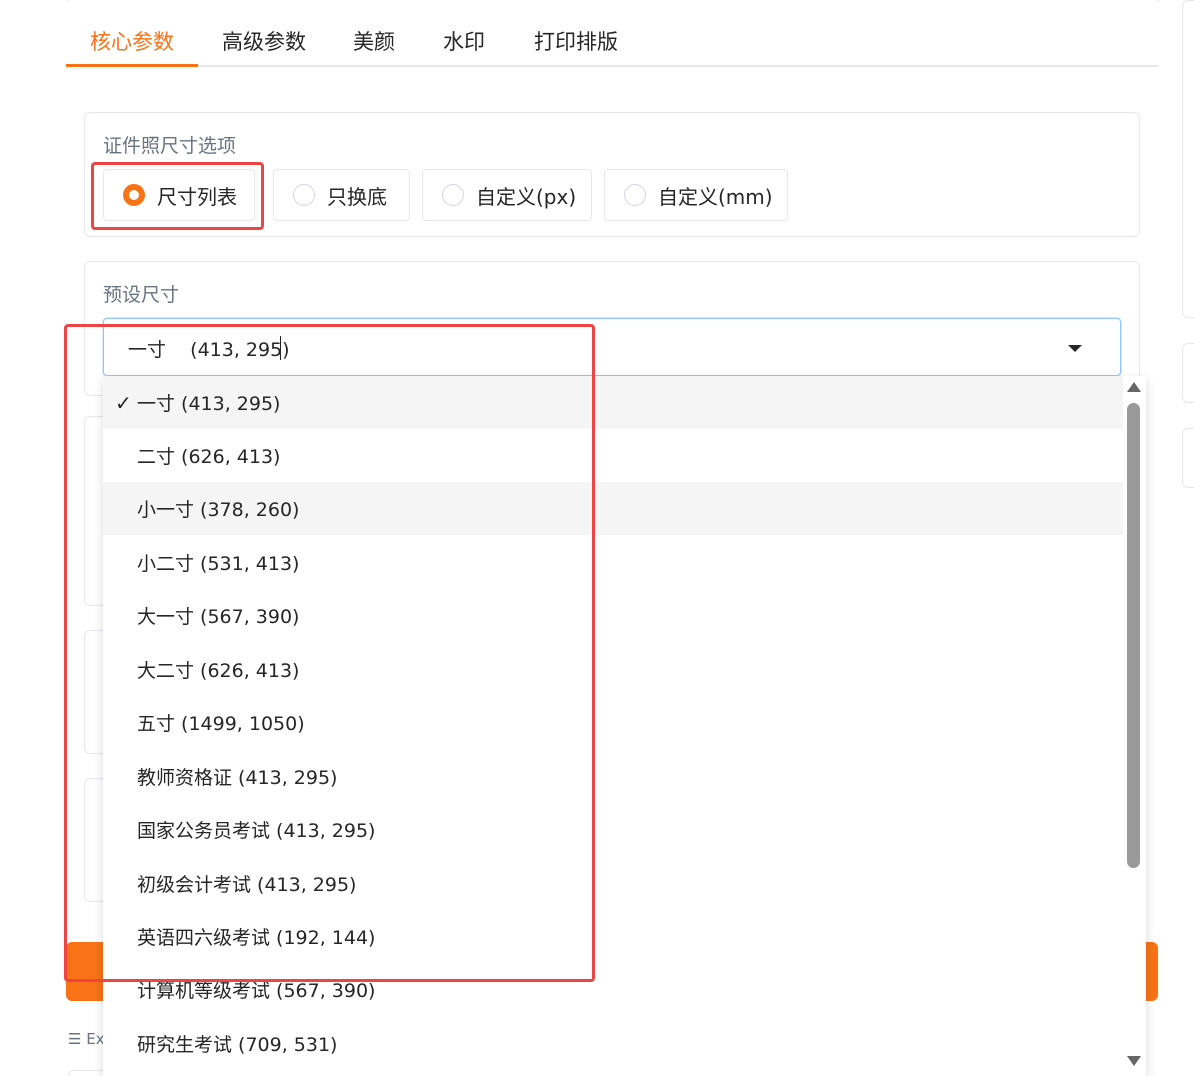  I want to click on option-label: 初级会计考试 (413, 295), so click(247, 885).